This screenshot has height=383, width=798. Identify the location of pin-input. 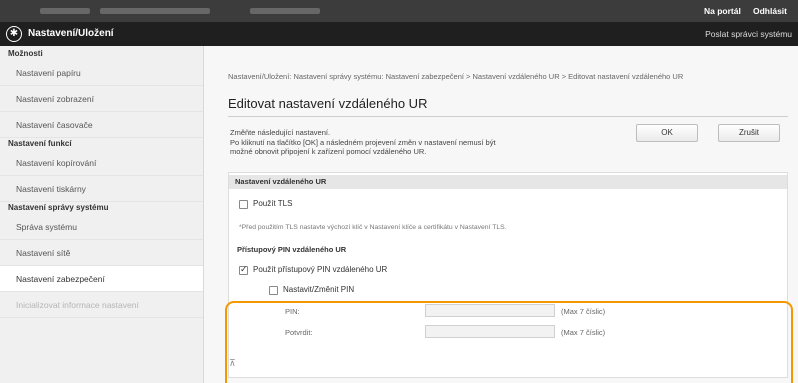
(490, 310).